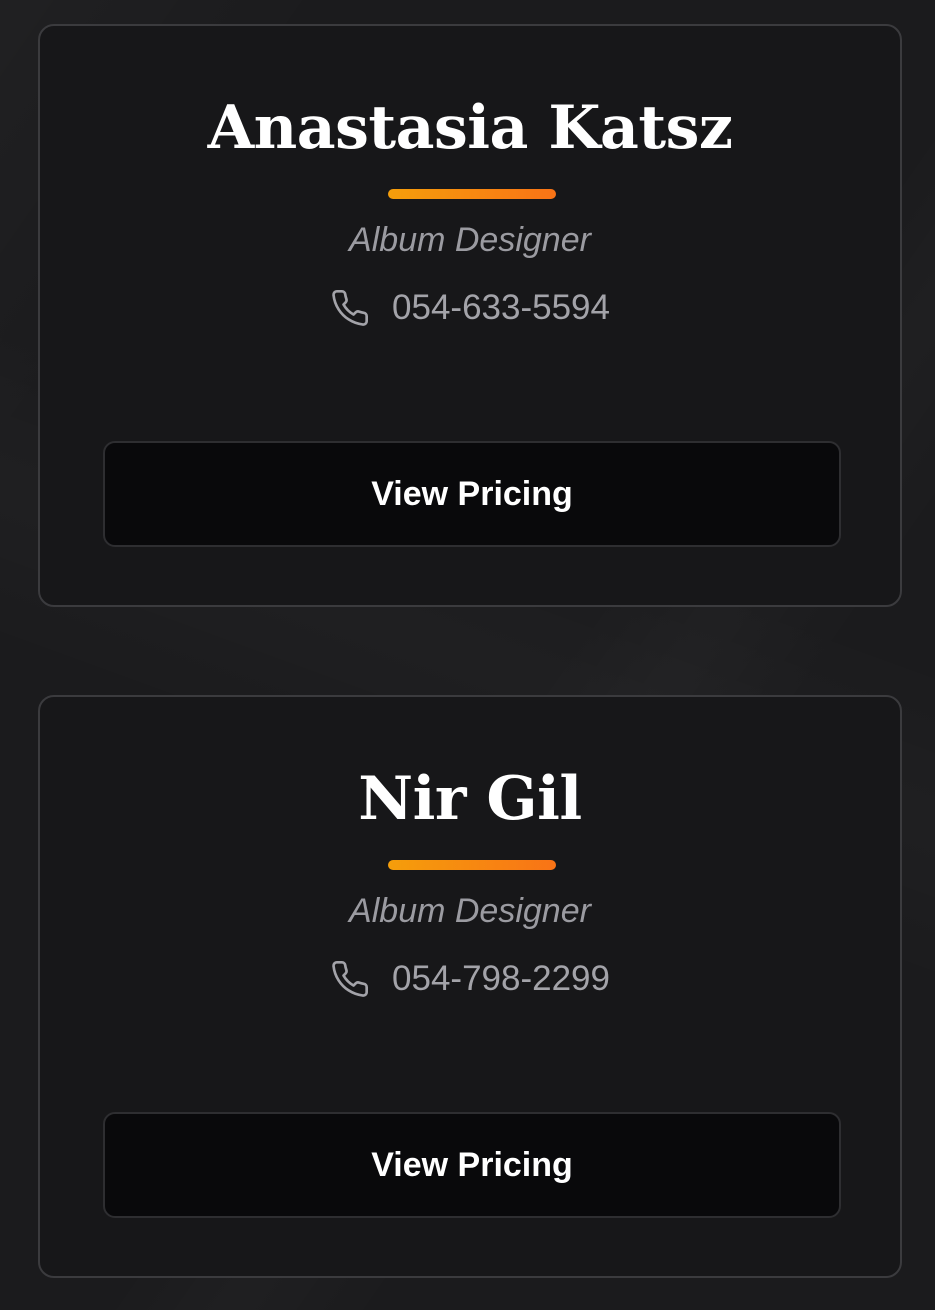  What do you see at coordinates (470, 799) in the screenshot?
I see `designer-name: Nir Gil` at bounding box center [470, 799].